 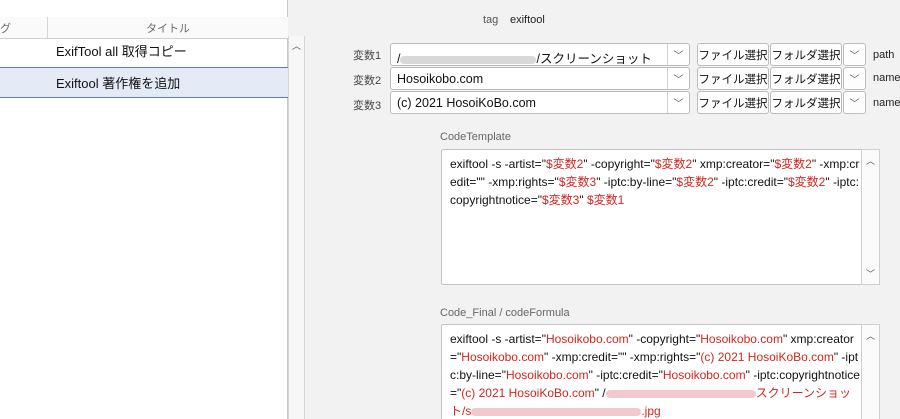 What do you see at coordinates (367, 56) in the screenshot?
I see `var1-label: 変数1` at bounding box center [367, 56].